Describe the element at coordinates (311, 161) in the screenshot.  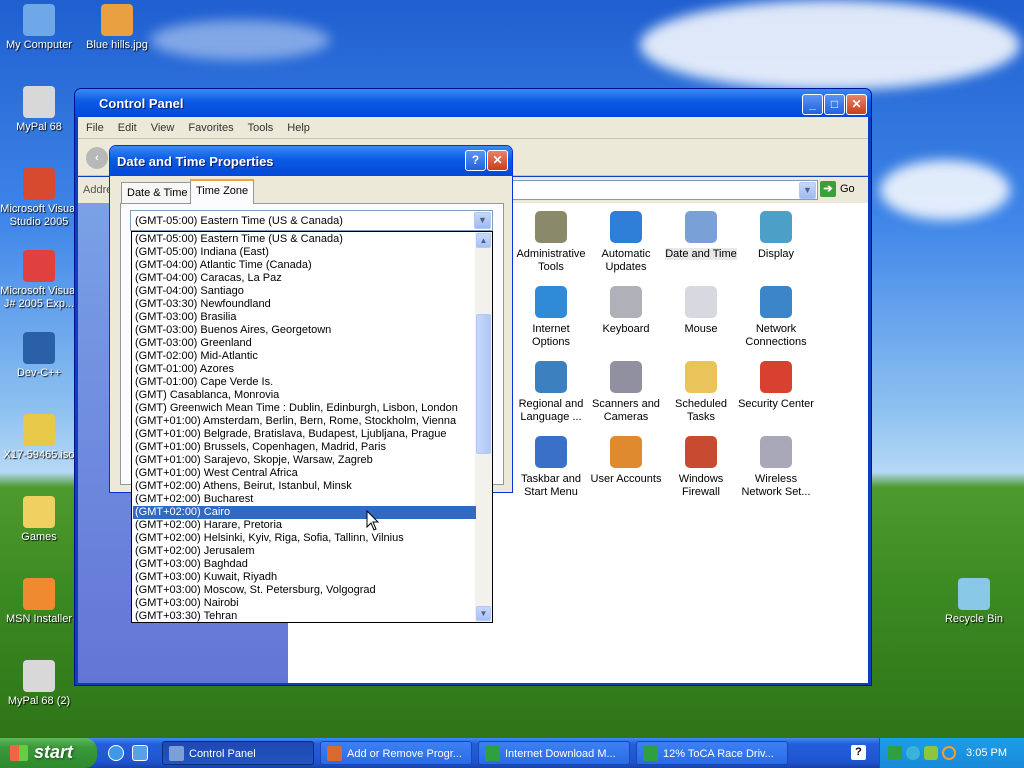
I see `dialog-title: Date and Time Properties` at that location.